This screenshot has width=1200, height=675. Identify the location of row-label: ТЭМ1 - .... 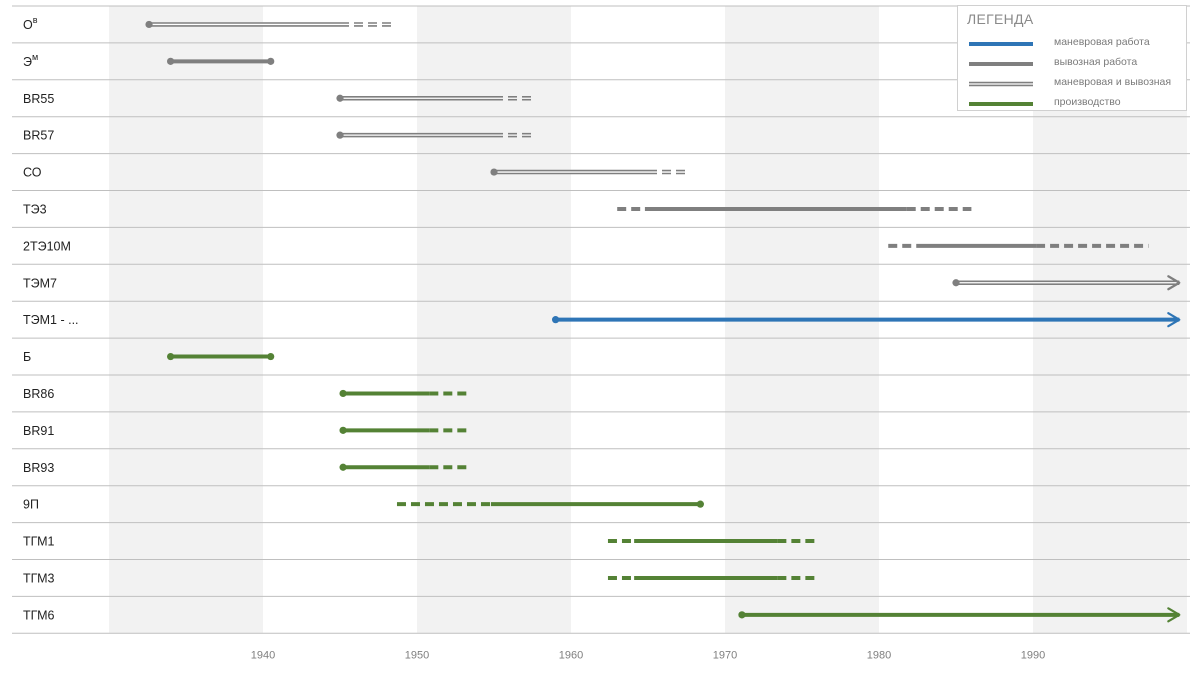
(51, 320).